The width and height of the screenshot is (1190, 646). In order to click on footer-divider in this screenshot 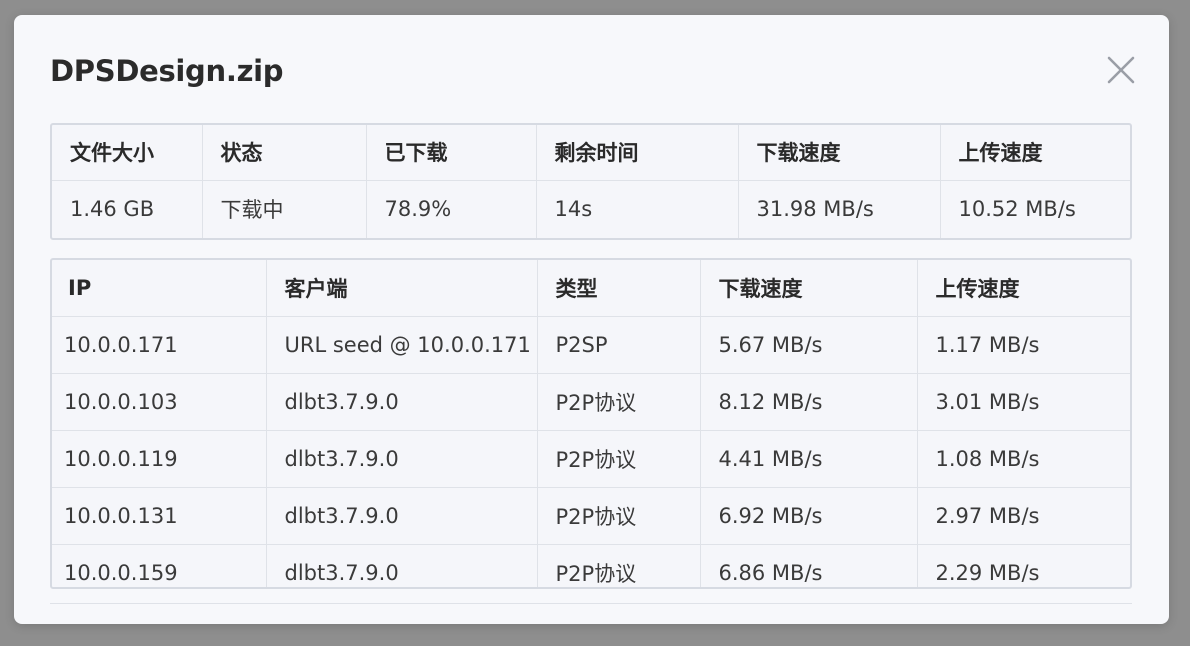, I will do `click(591, 603)`.